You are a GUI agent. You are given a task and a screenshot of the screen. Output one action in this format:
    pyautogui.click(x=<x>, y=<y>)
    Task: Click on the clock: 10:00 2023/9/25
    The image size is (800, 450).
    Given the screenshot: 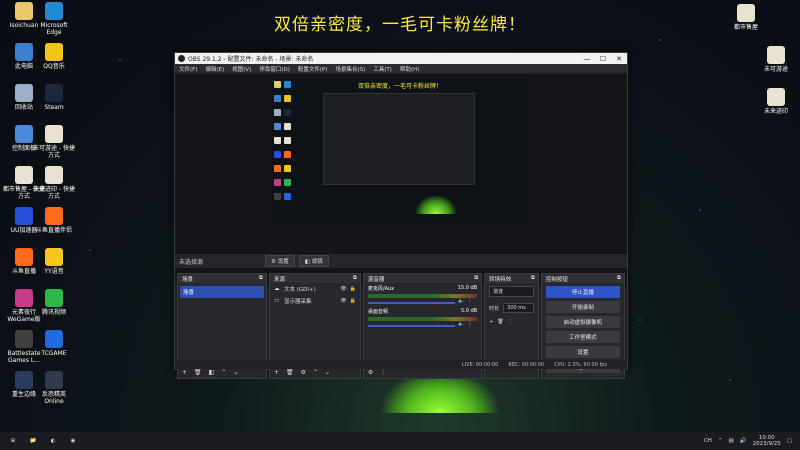 What is the action you would take?
    pyautogui.click(x=767, y=441)
    